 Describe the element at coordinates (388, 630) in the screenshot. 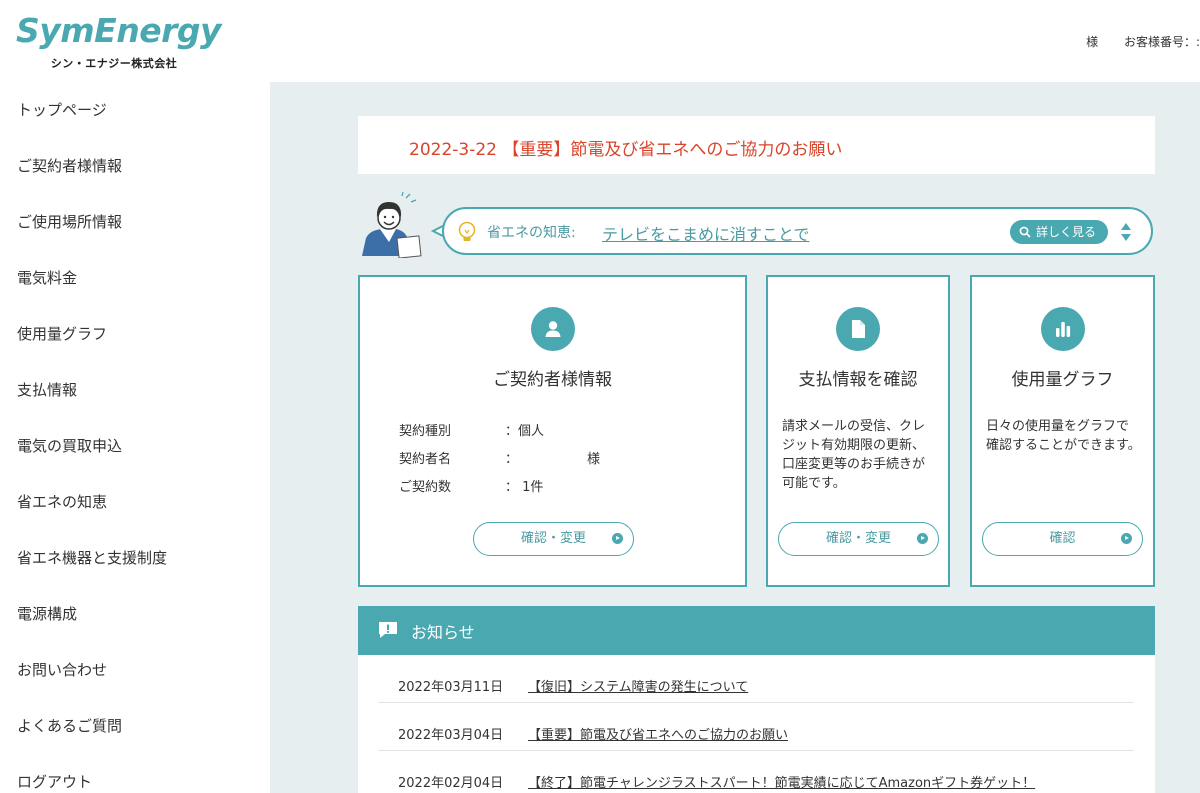

I see `notification-icon` at that location.